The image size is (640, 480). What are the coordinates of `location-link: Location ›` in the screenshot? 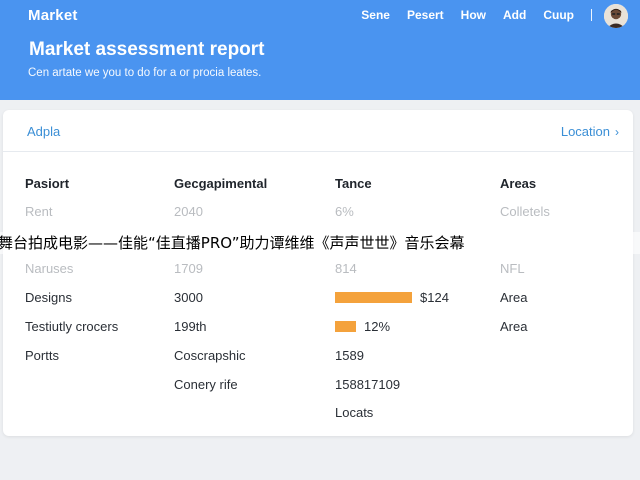 It's located at (590, 131).